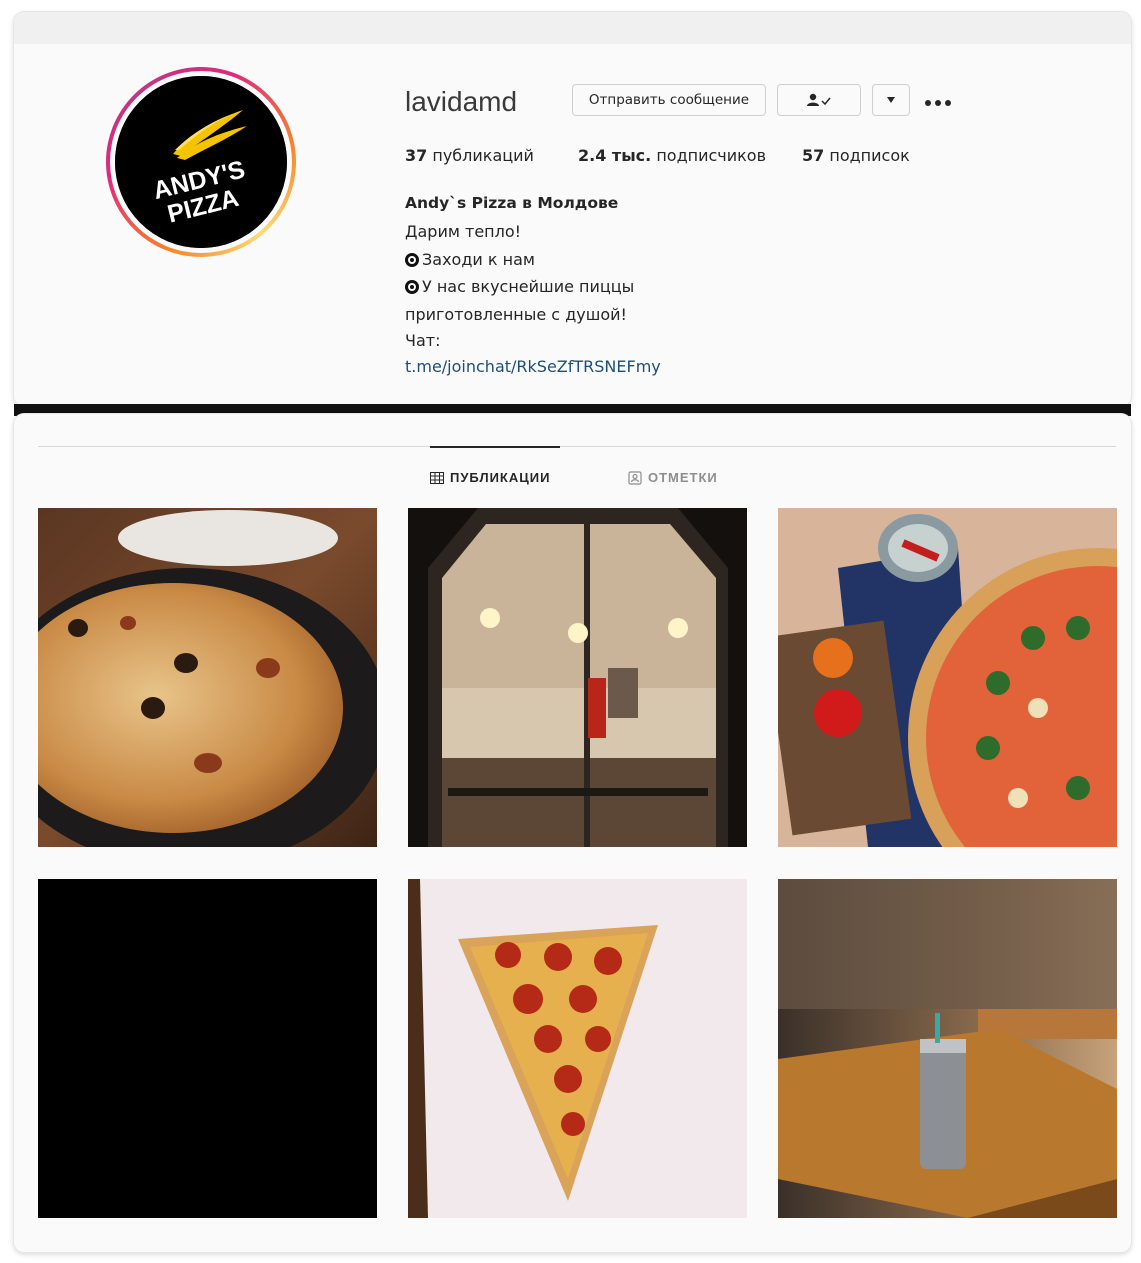  Describe the element at coordinates (572, 28) in the screenshot. I see `browser-top-strip` at that location.